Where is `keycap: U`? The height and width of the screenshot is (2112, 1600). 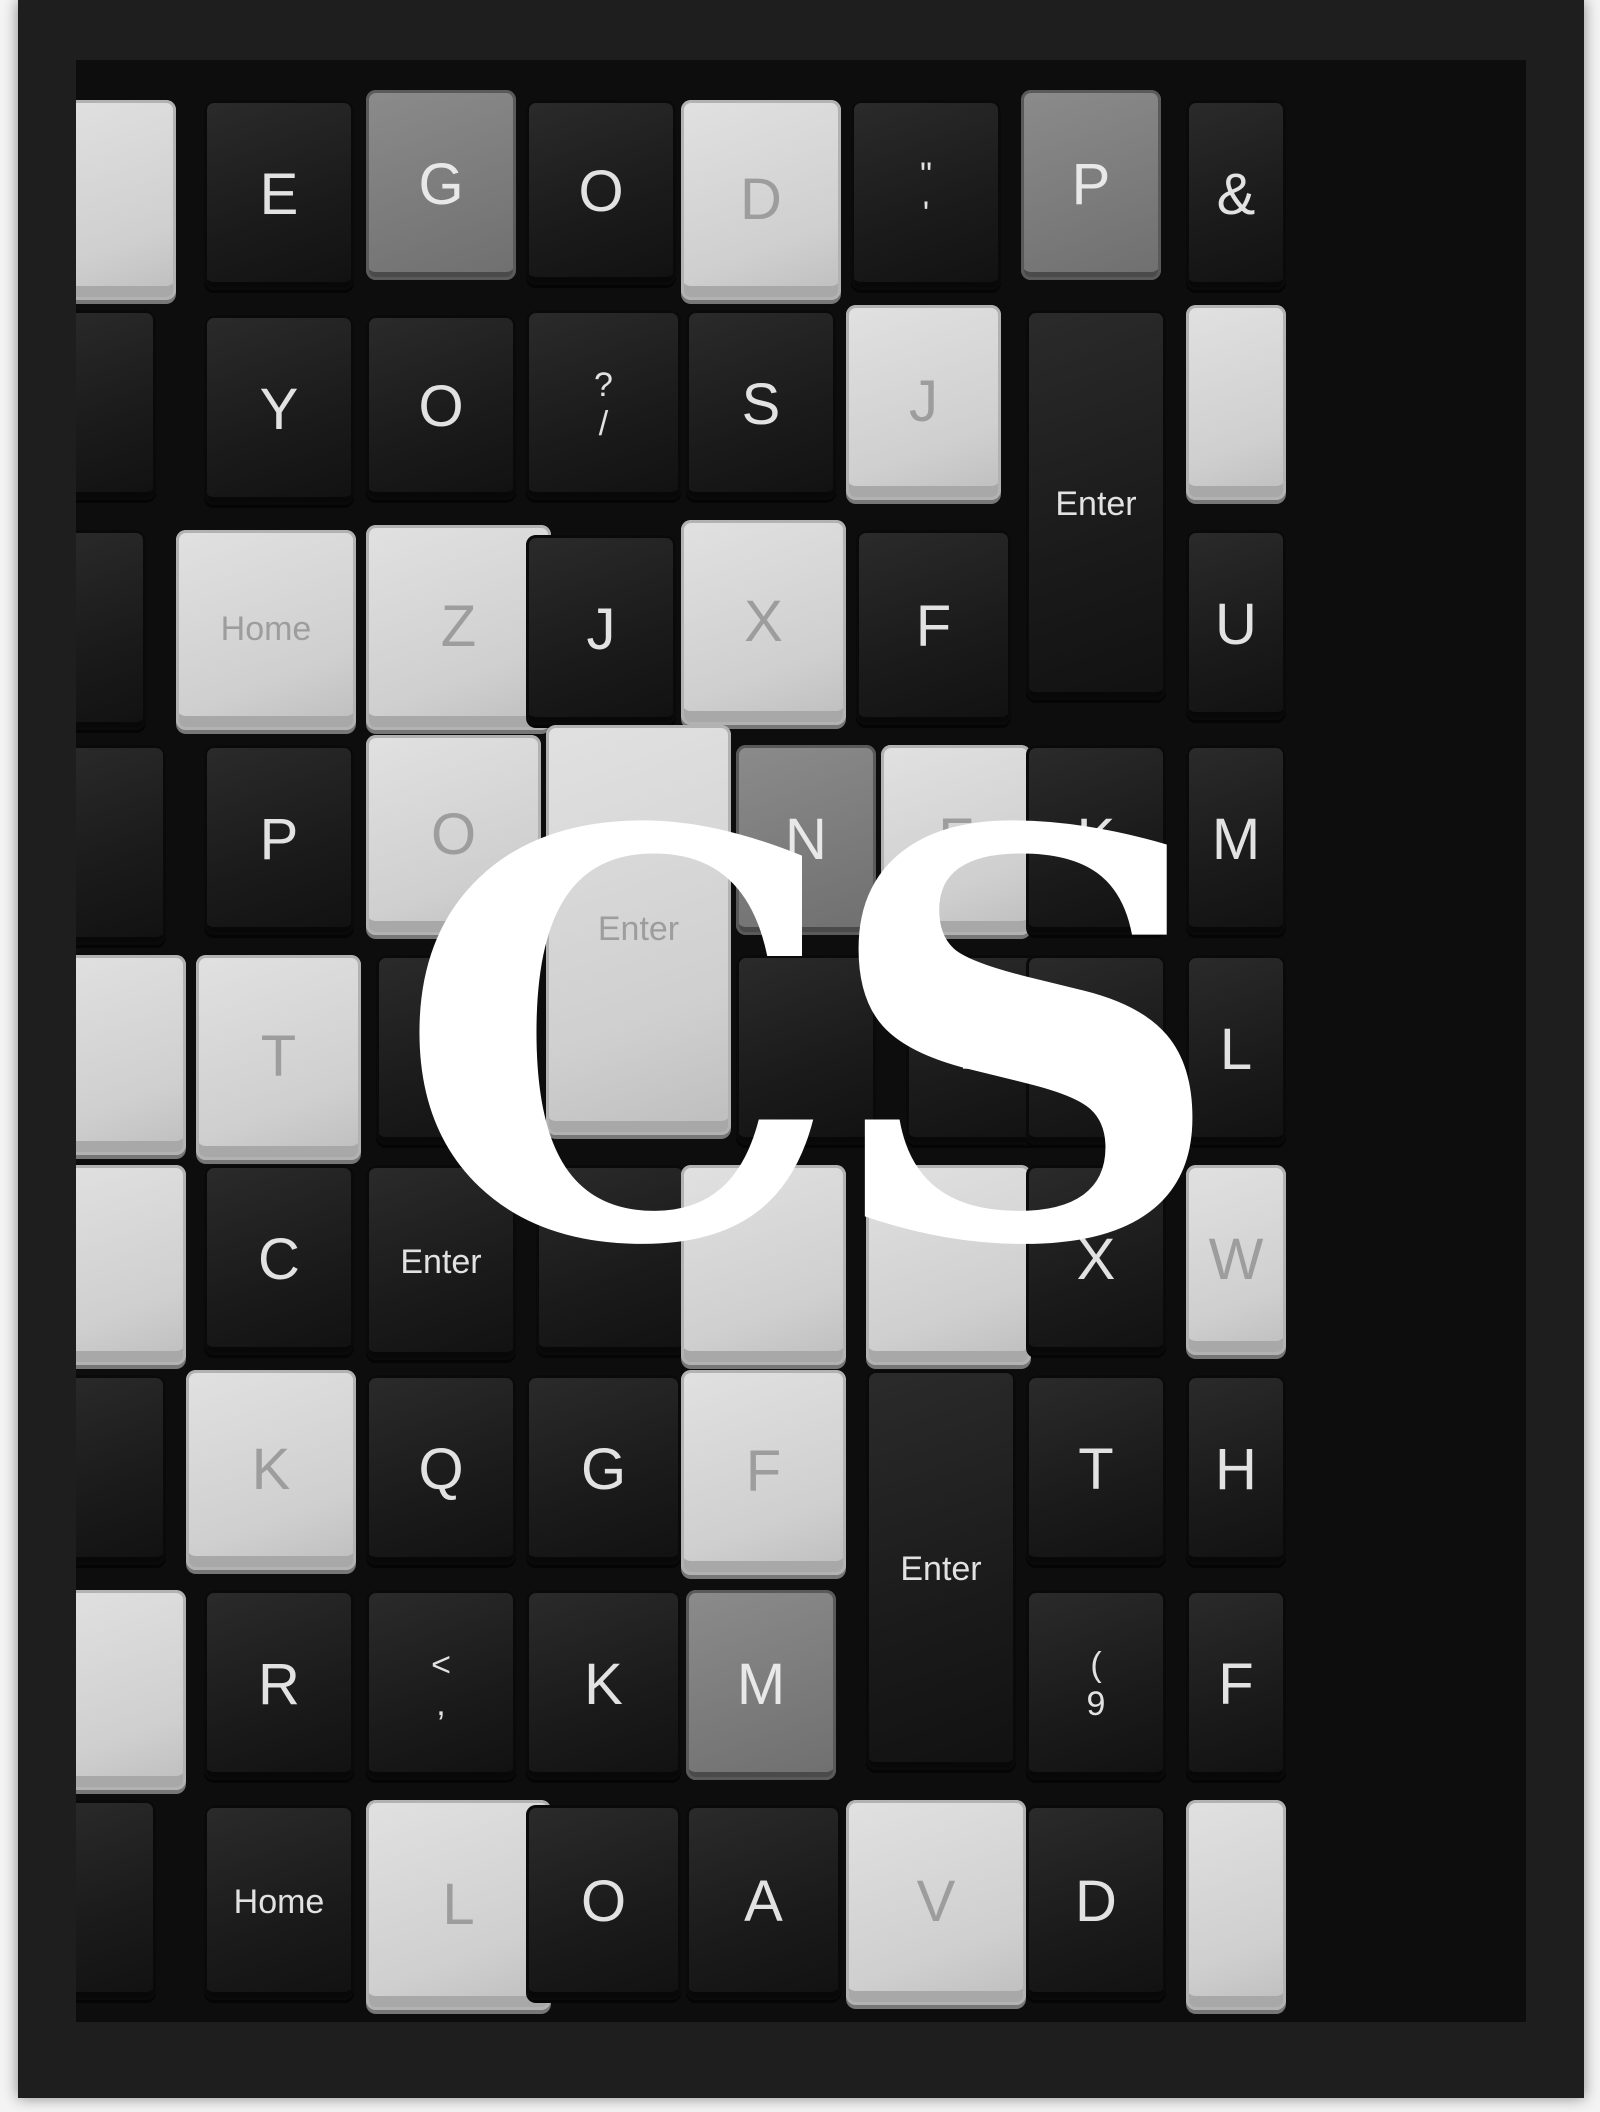 keycap: U is located at coordinates (1236, 625).